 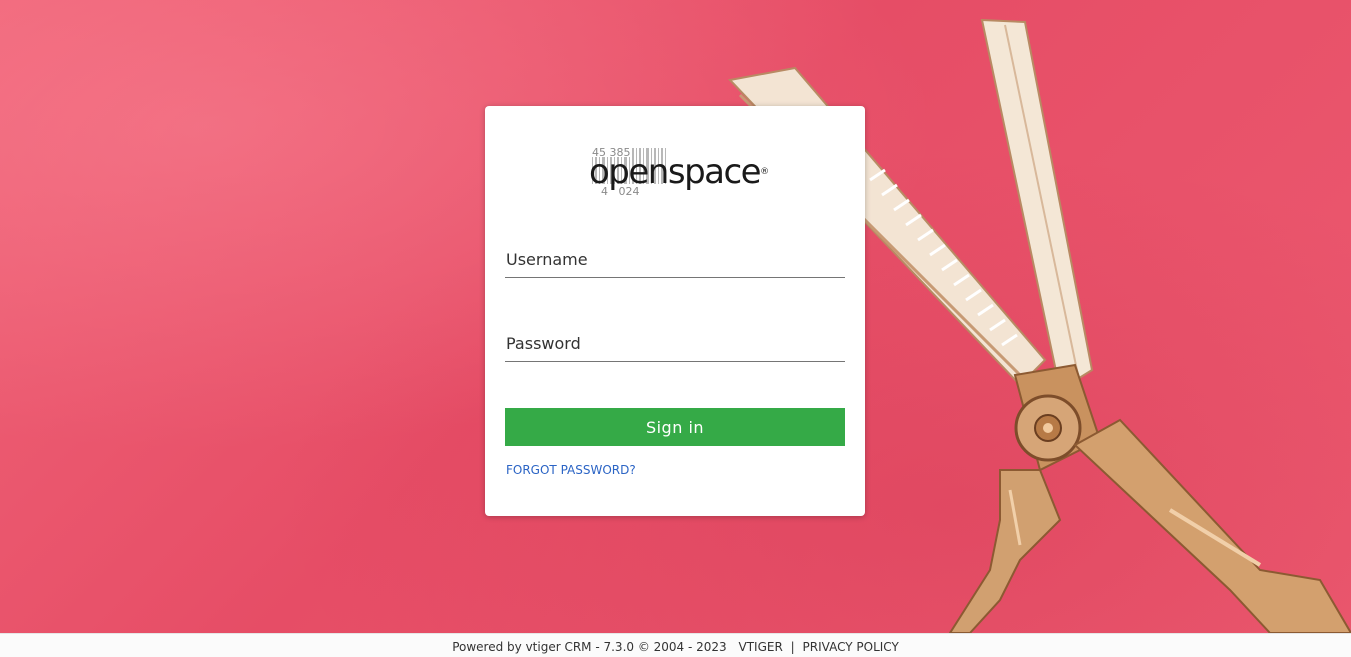 What do you see at coordinates (675, 427) in the screenshot?
I see `sign-in-button: Sign in` at bounding box center [675, 427].